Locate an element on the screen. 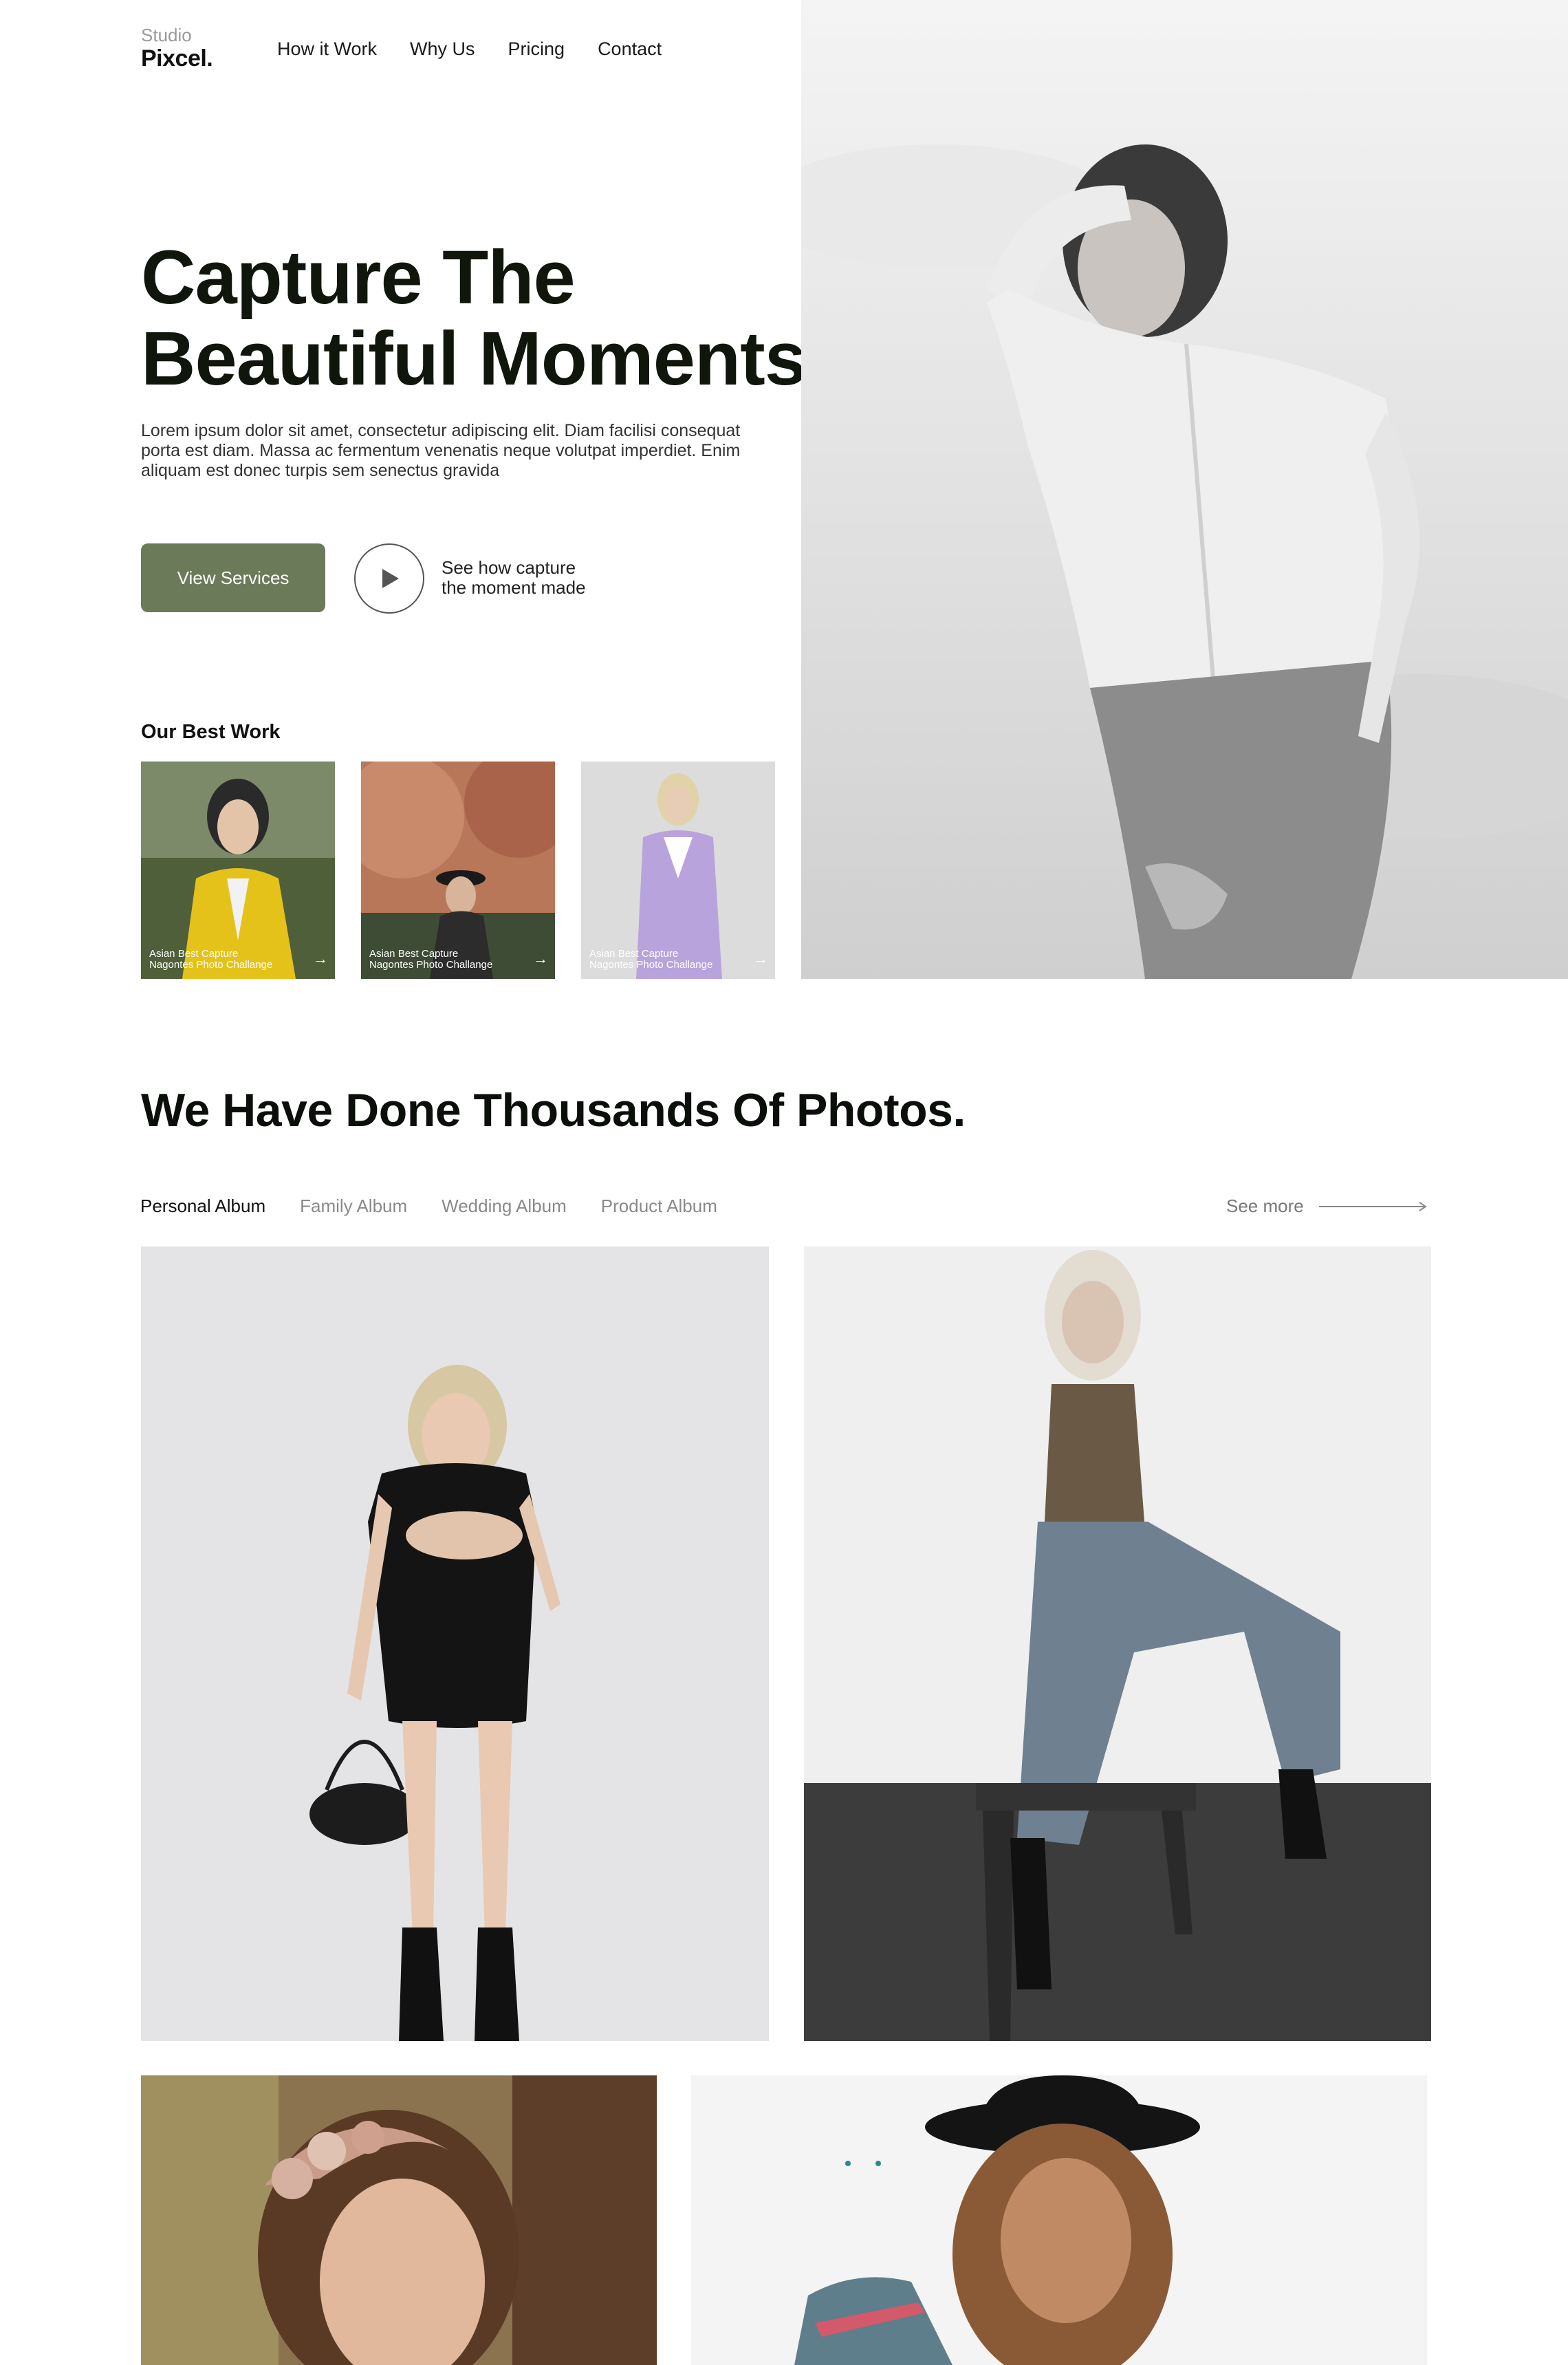 The height and width of the screenshot is (2365, 1568). best-work-title: Our Best Work is located at coordinates (211, 732).